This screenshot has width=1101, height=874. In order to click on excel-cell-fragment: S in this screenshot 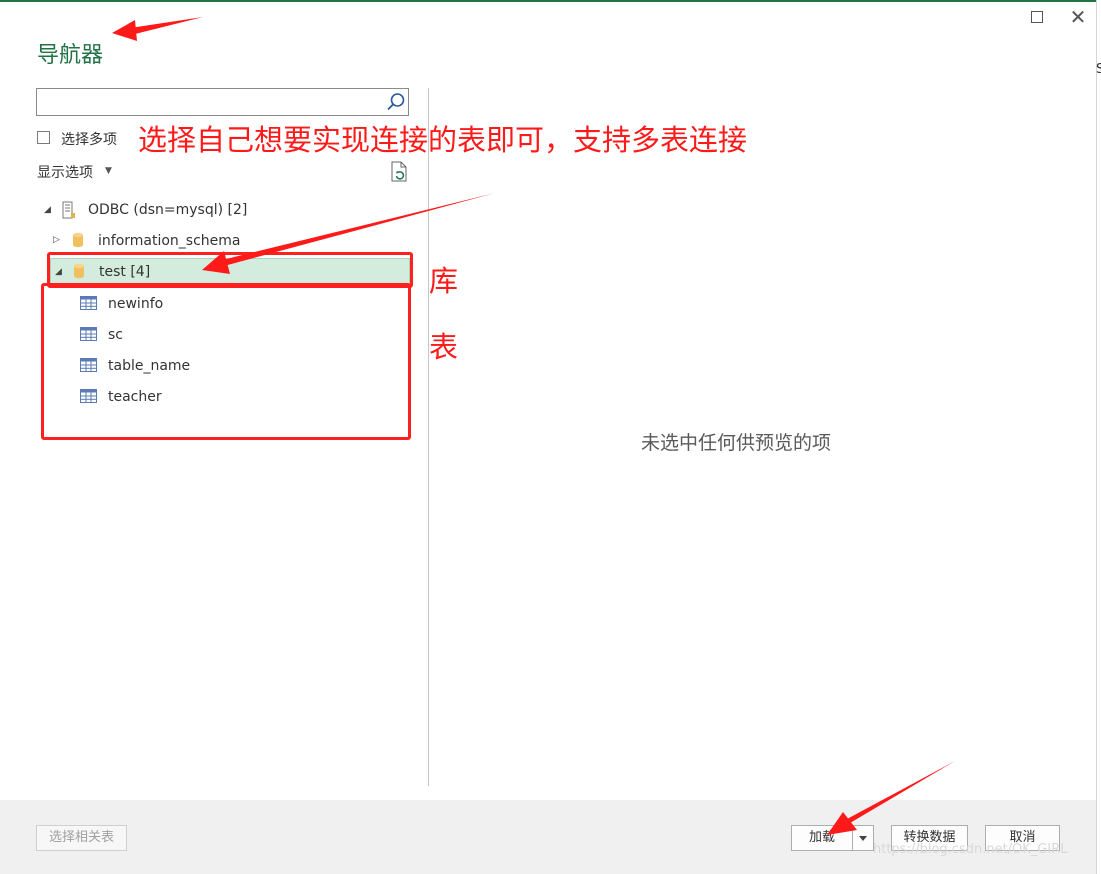, I will do `click(1098, 69)`.